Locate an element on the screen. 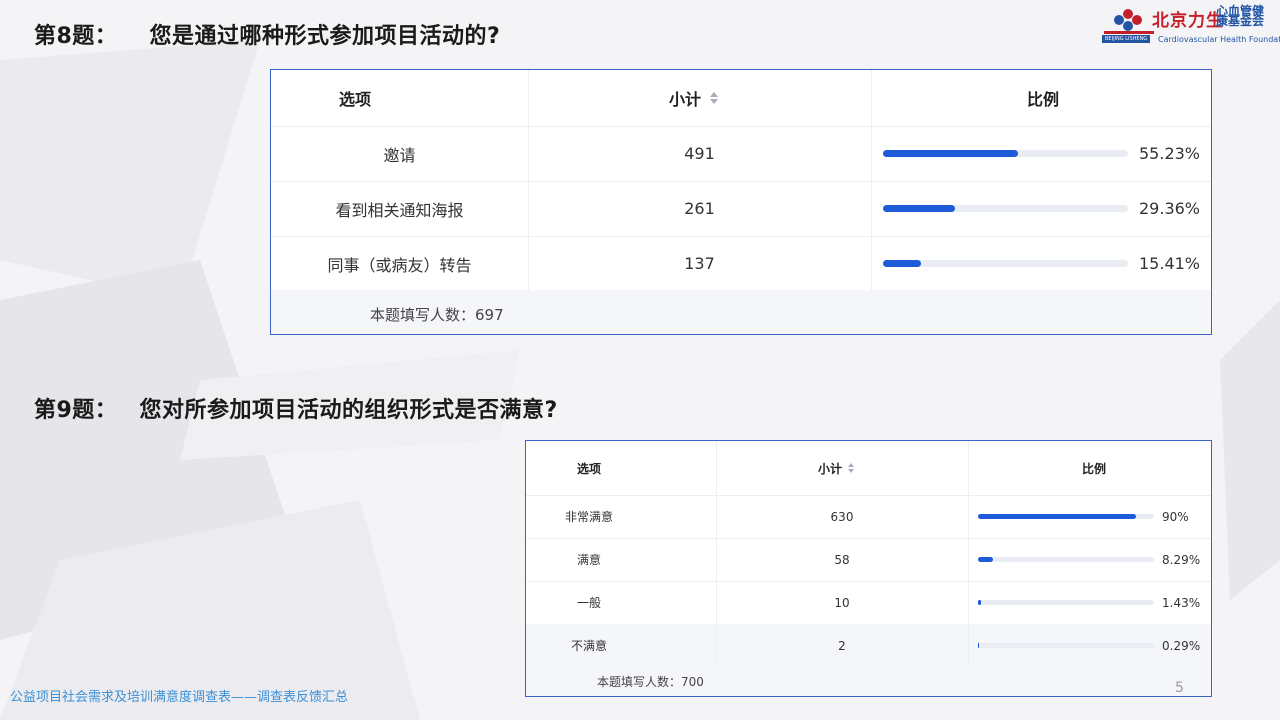  logo-english-name: Cardiovascular Health Foundation is located at coordinates (1219, 39).